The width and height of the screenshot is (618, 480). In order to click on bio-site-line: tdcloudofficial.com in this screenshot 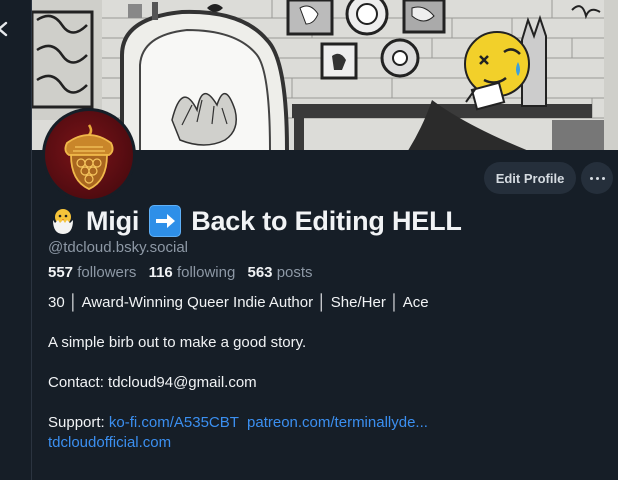, I will do `click(109, 442)`.